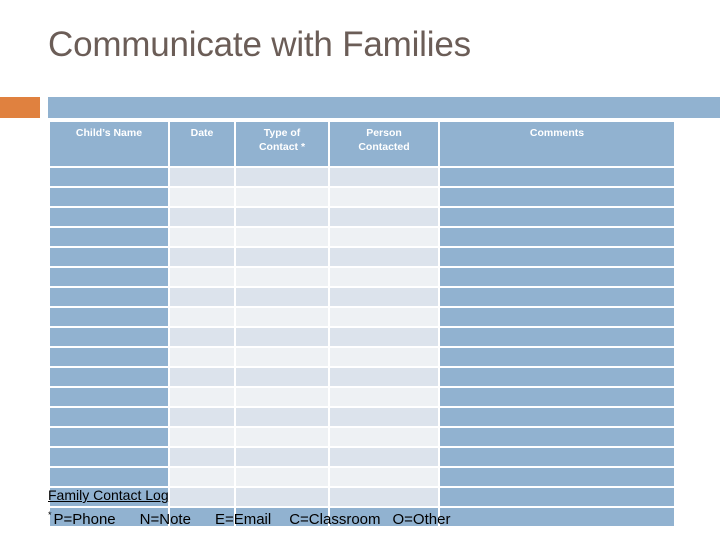 Image resolution: width=720 pixels, height=540 pixels. I want to click on legend-item-phone: P=Phone, so click(84, 519).